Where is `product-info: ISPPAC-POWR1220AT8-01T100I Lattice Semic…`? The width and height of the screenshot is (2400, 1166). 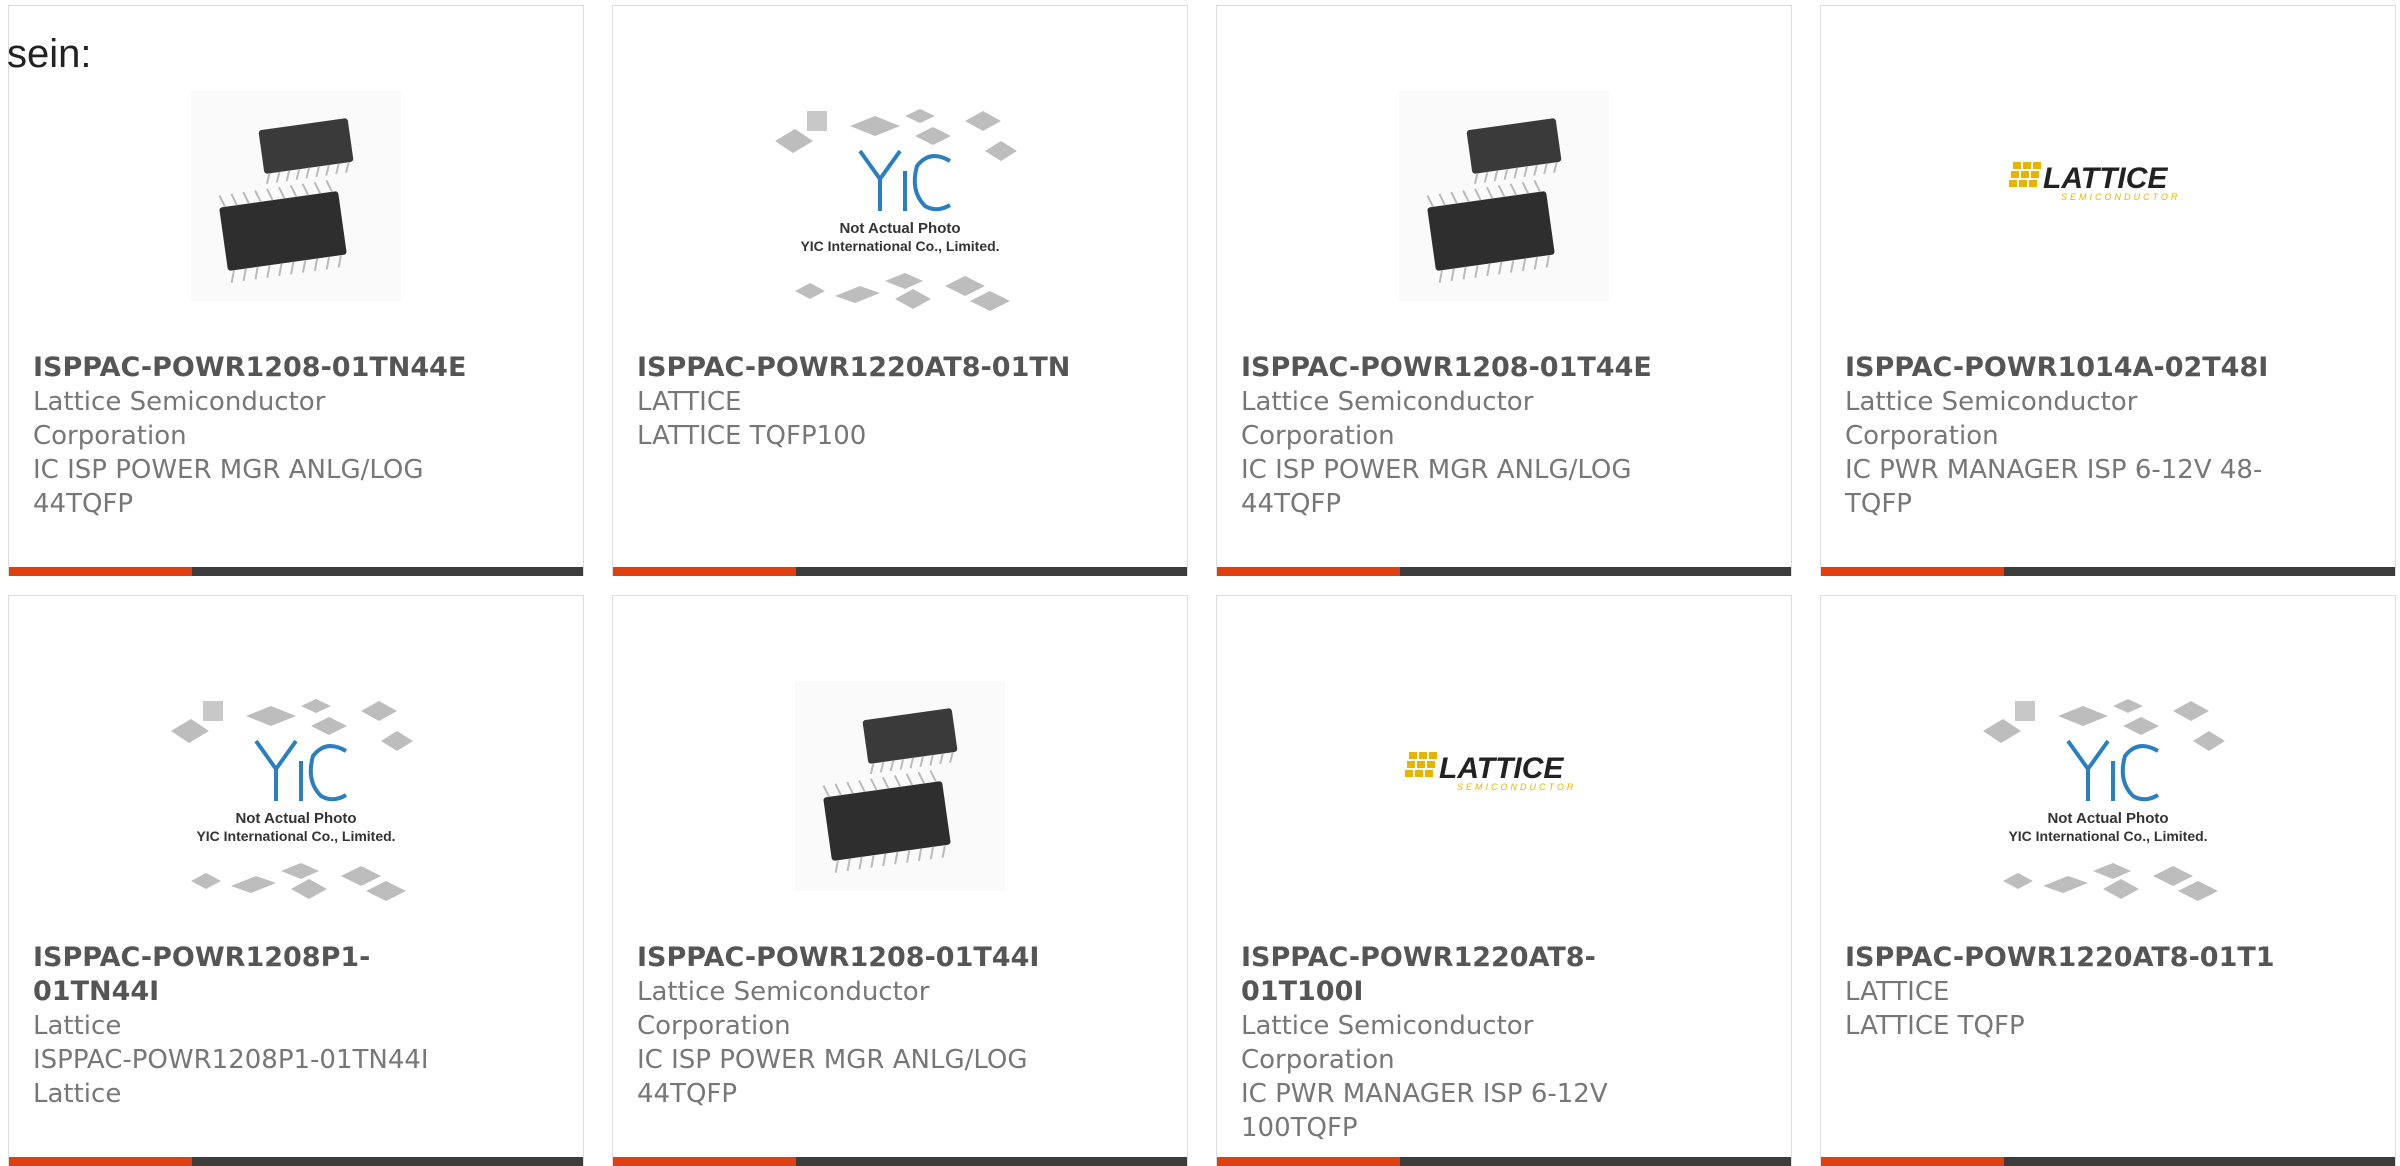
product-info: ISPPAC-POWR1220AT8-01T100I Lattice Semic… is located at coordinates (1461, 1043).